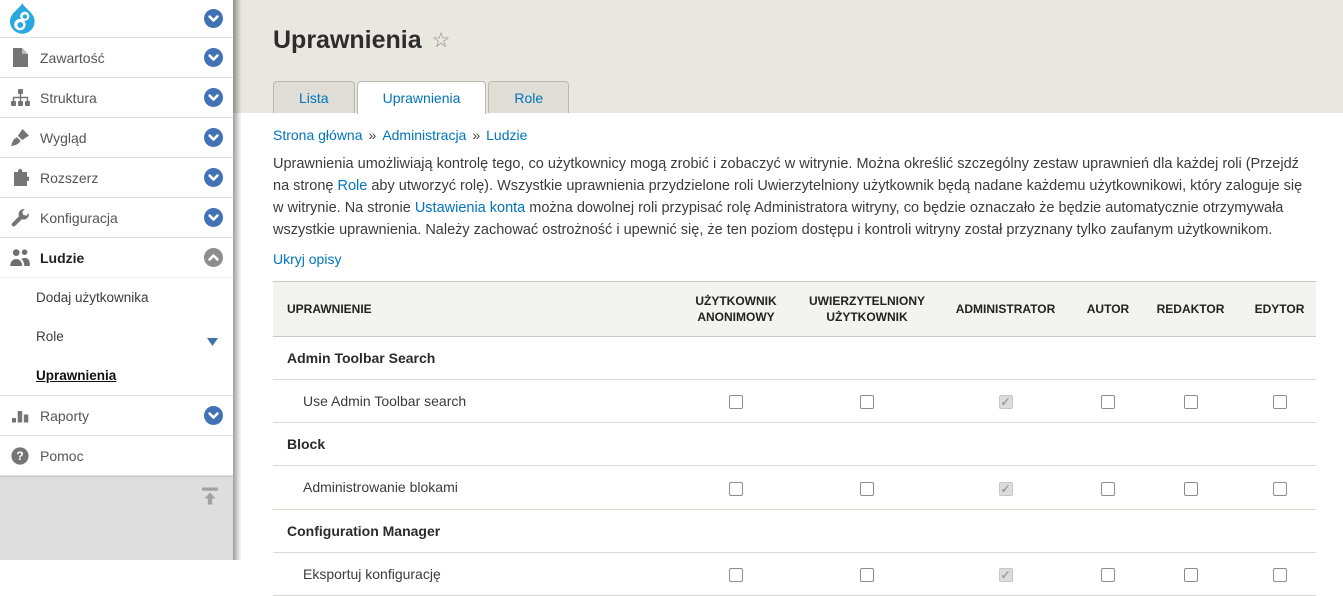  I want to click on module-group-label: Admin Toolbar Search, so click(794, 358).